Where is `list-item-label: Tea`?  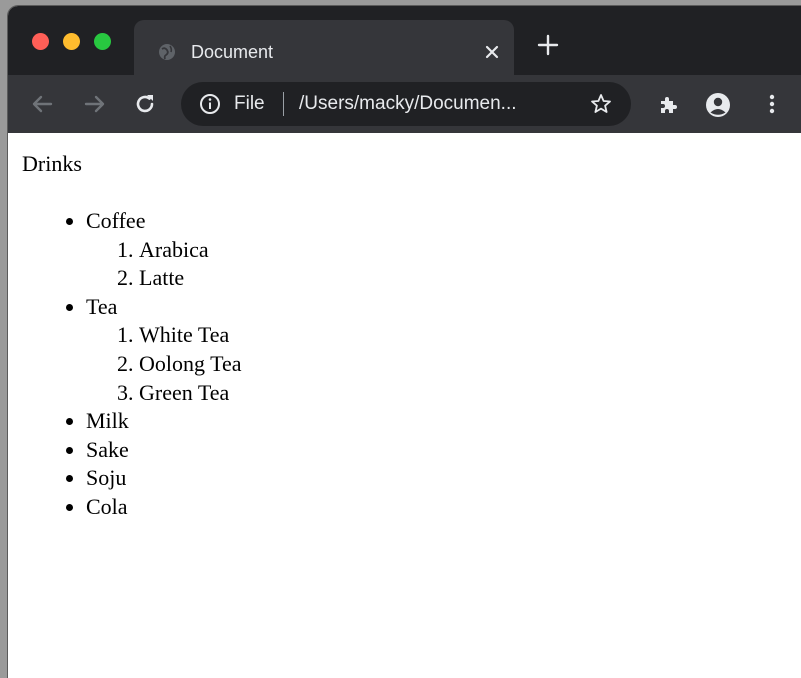
list-item-label: Tea is located at coordinates (102, 306).